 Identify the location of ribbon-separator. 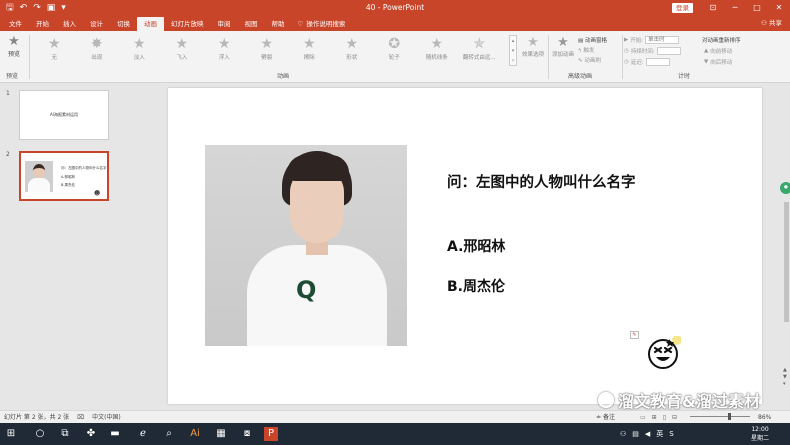
(622, 57).